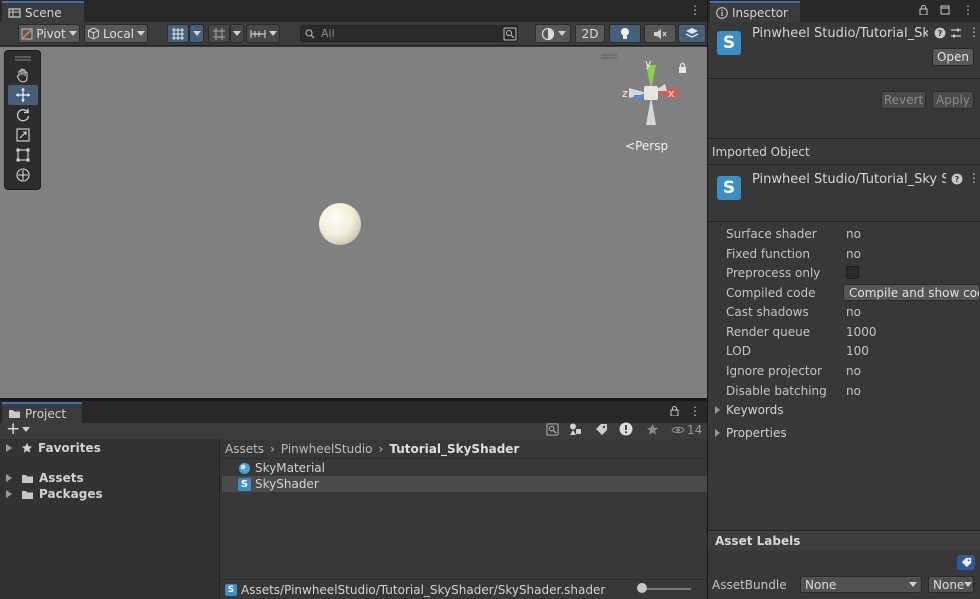 Image resolution: width=980 pixels, height=599 pixels. I want to click on draw-mode-dropdown, so click(553, 33).